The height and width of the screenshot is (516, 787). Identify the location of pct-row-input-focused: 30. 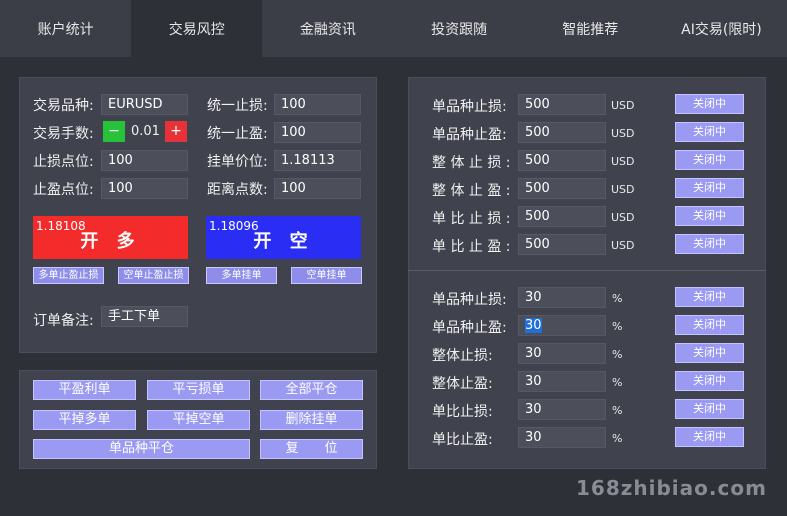
(562, 325).